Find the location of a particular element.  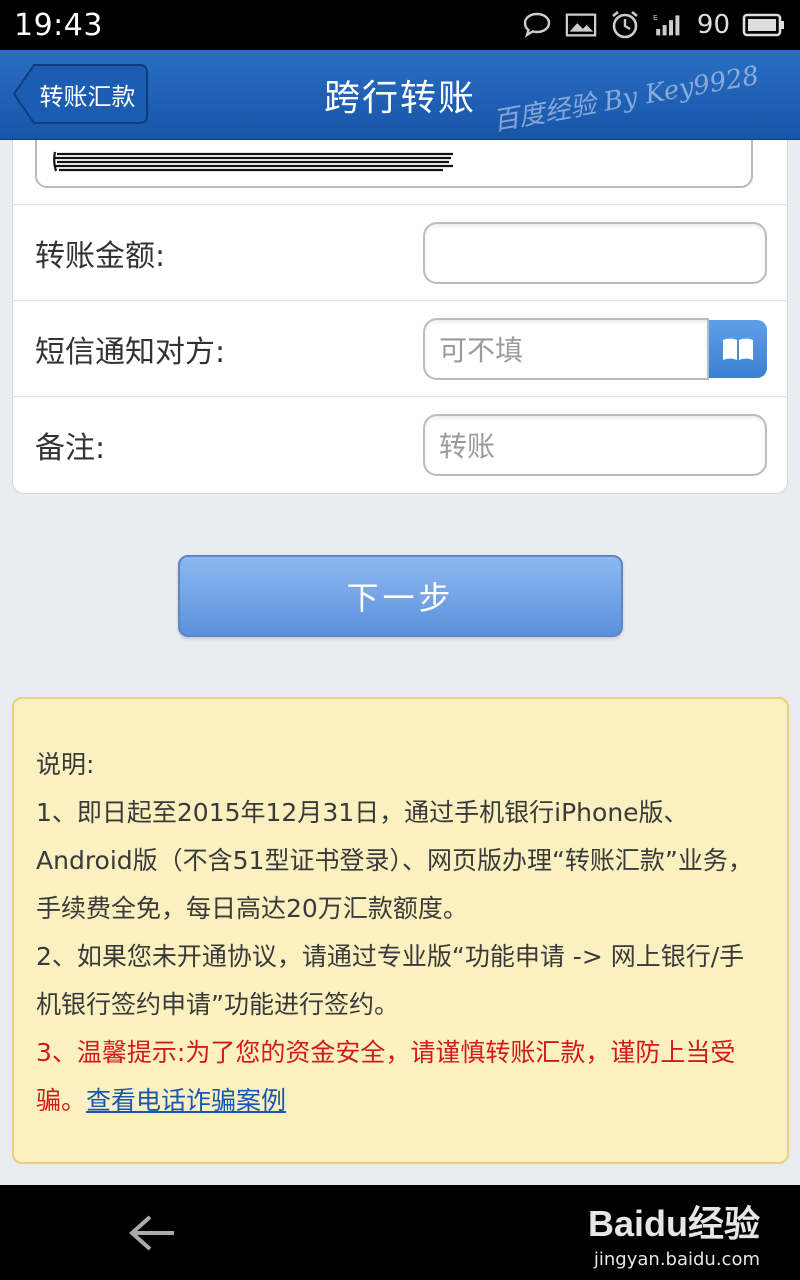

nav-back-icon is located at coordinates (152, 1233).